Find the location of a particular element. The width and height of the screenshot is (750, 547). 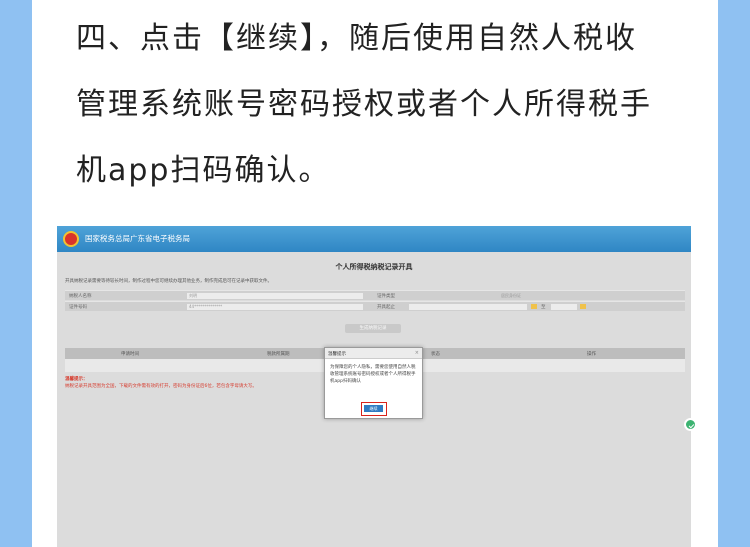

period-separator: 至 is located at coordinates (543, 307).